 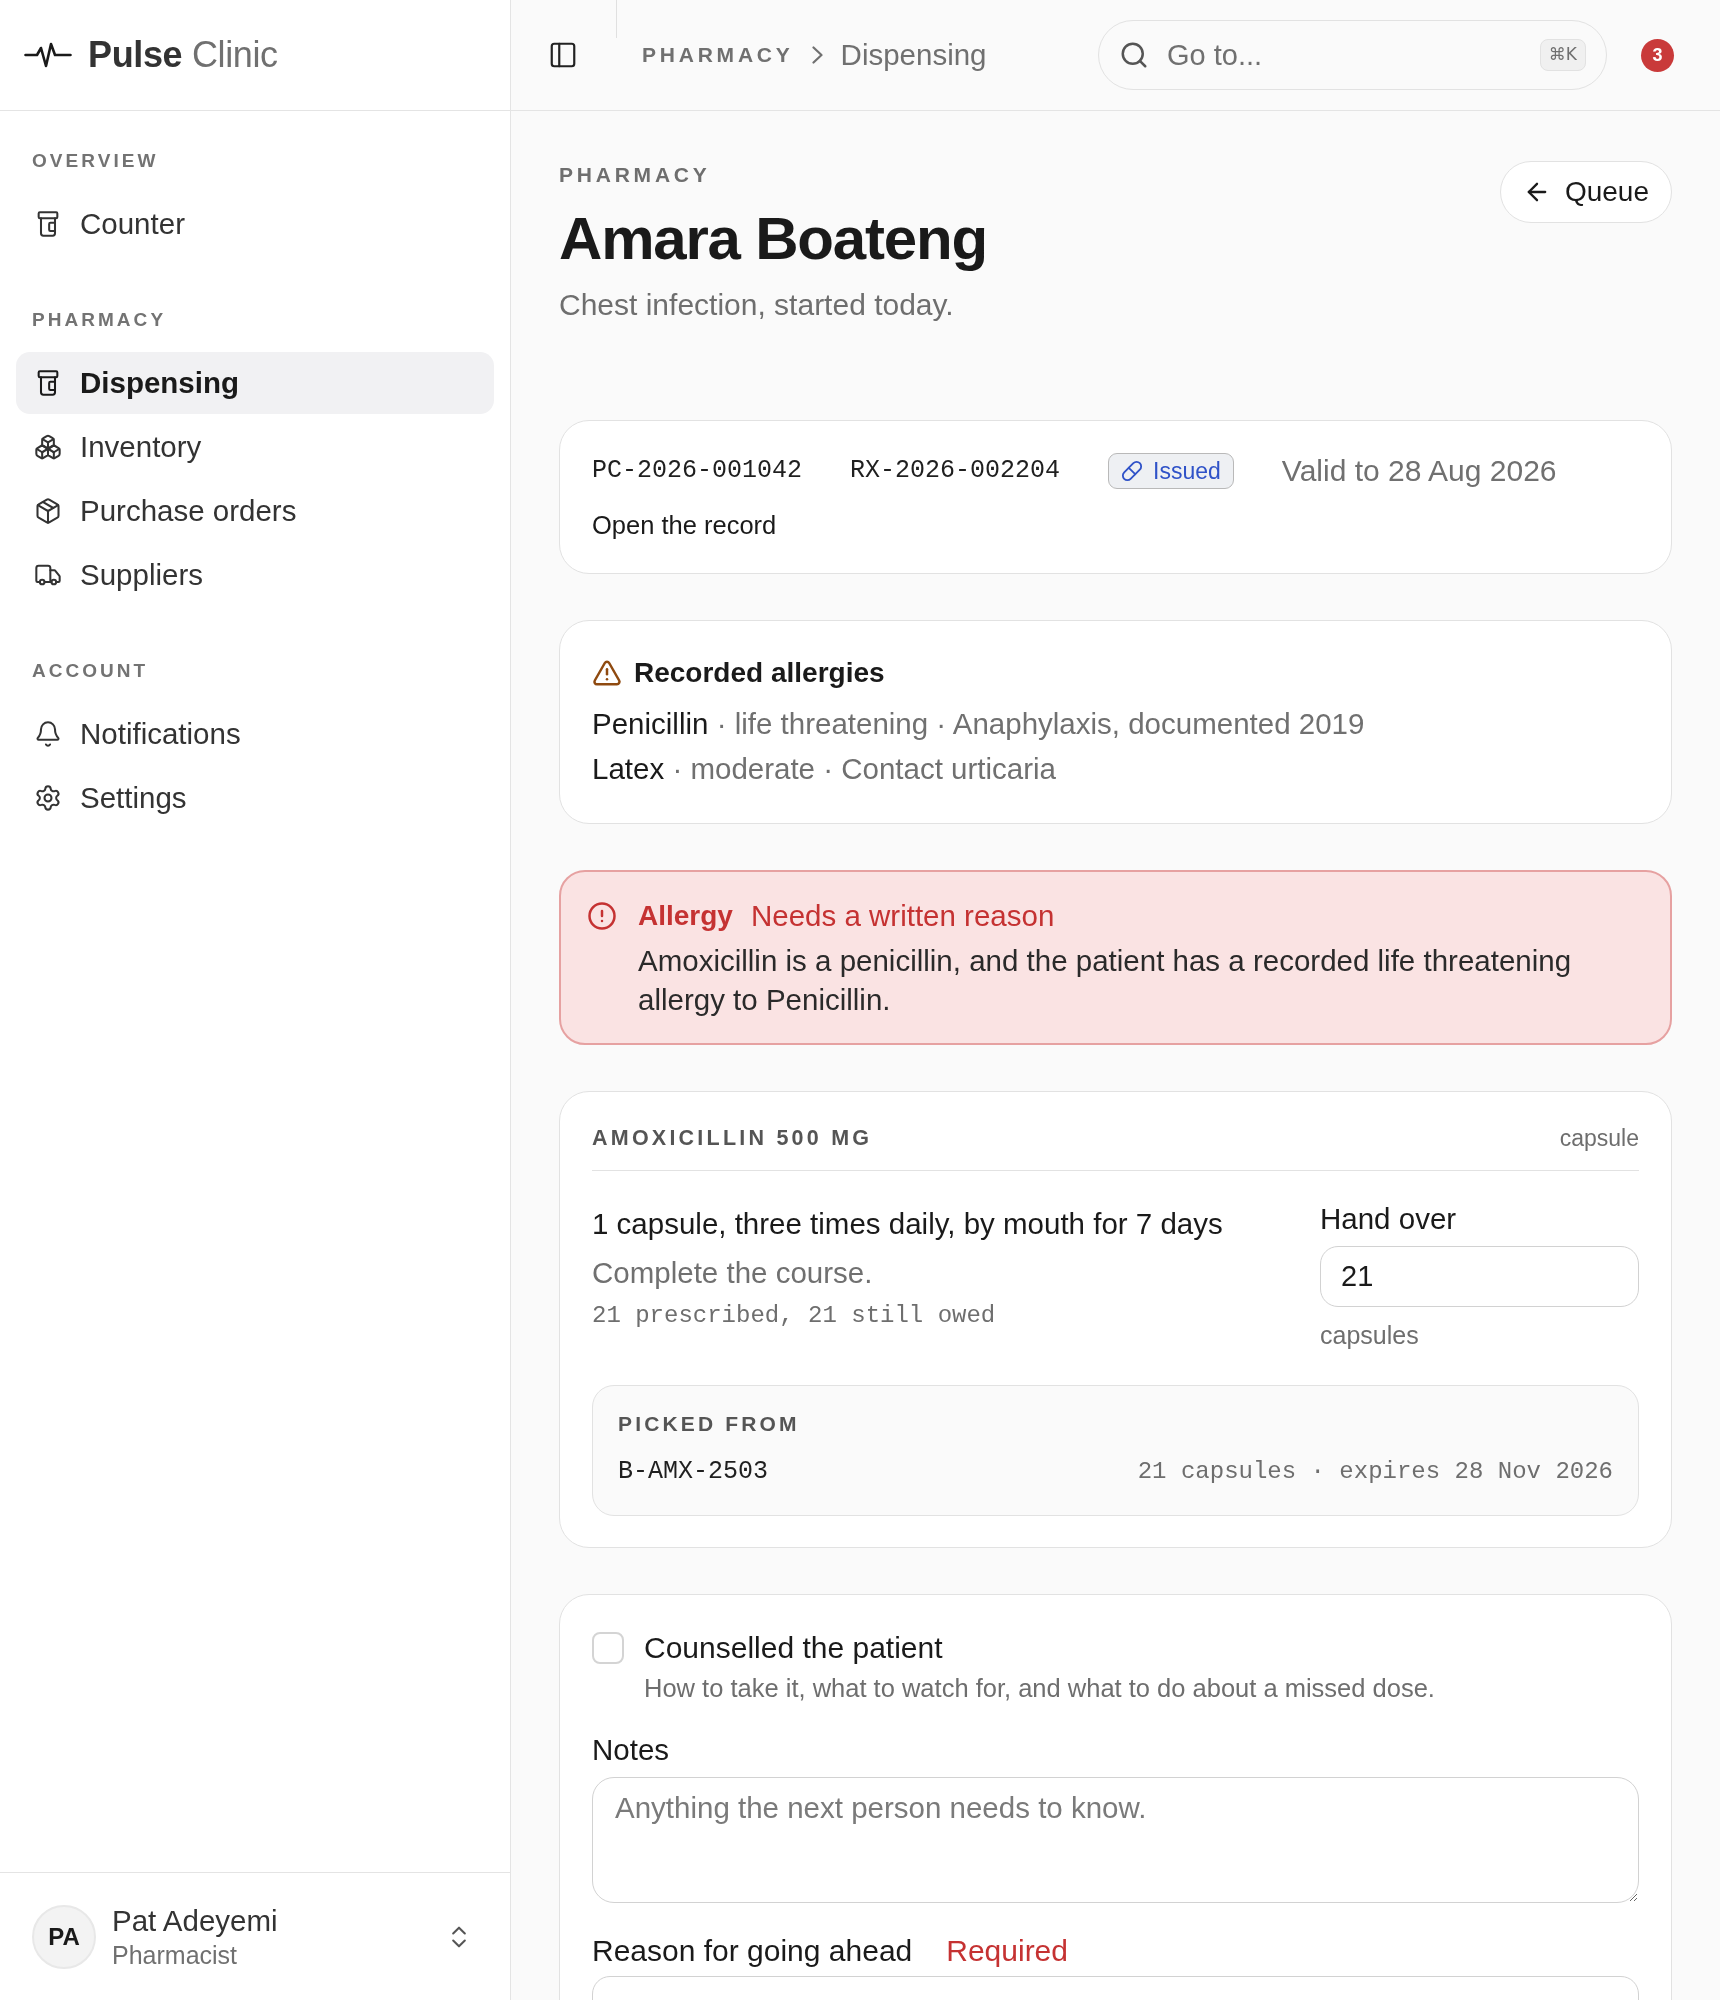 I want to click on validity-date: Valid to 28 Aug 2026, so click(x=1419, y=471).